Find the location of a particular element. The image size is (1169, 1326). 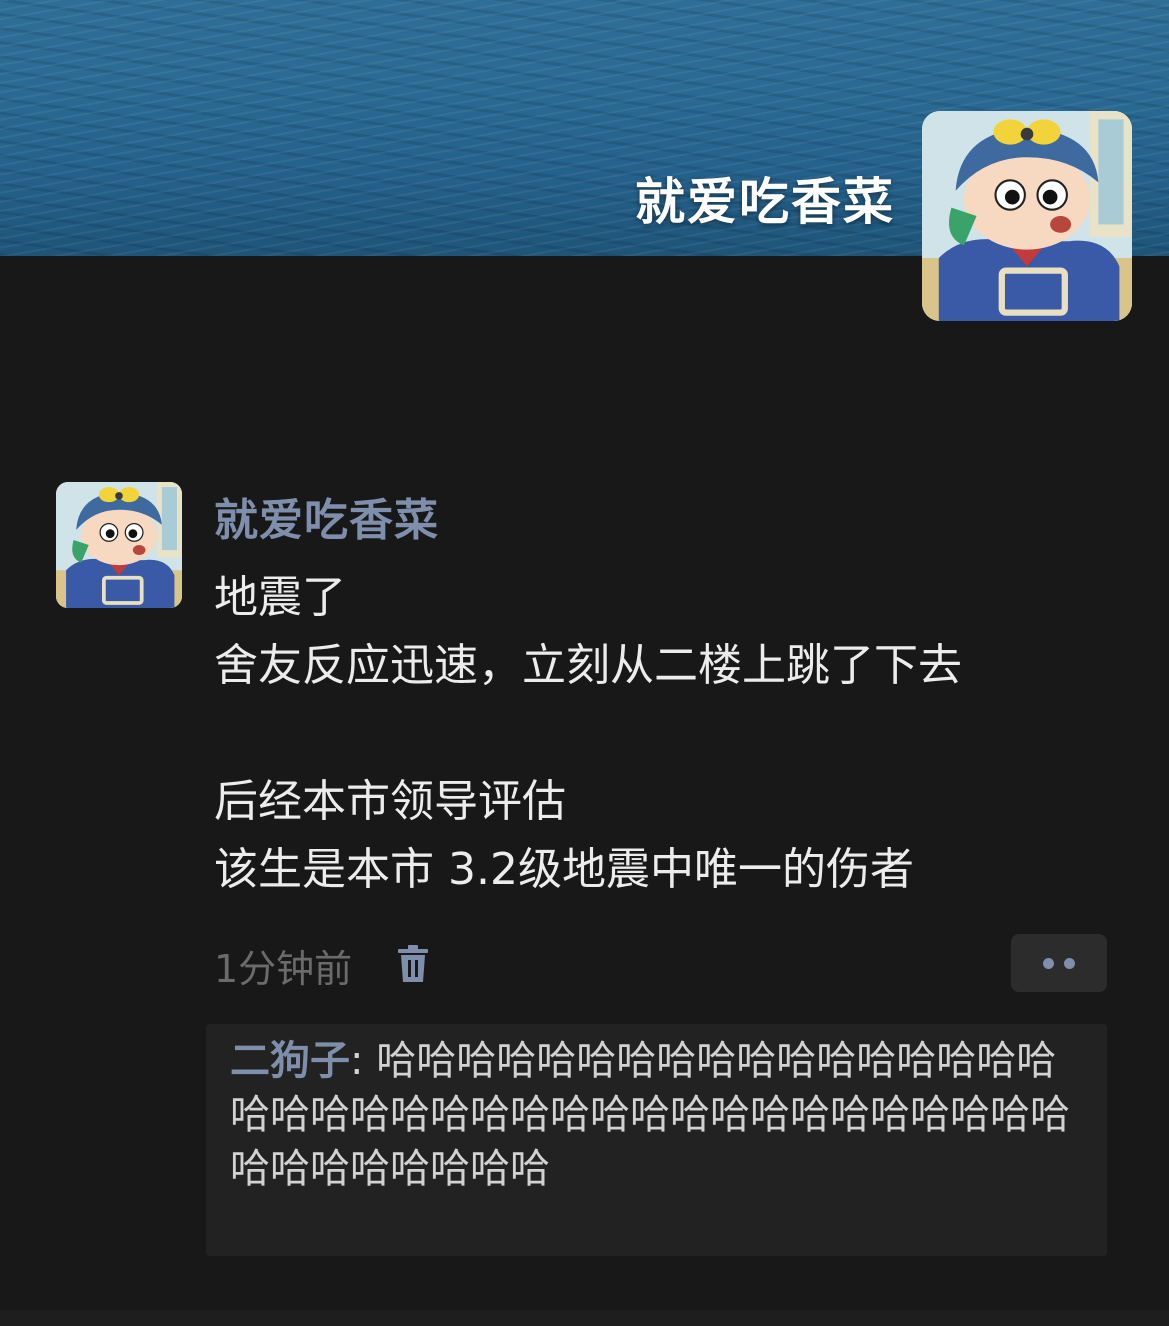

post-text-line: 地震了 is located at coordinates (280, 597).